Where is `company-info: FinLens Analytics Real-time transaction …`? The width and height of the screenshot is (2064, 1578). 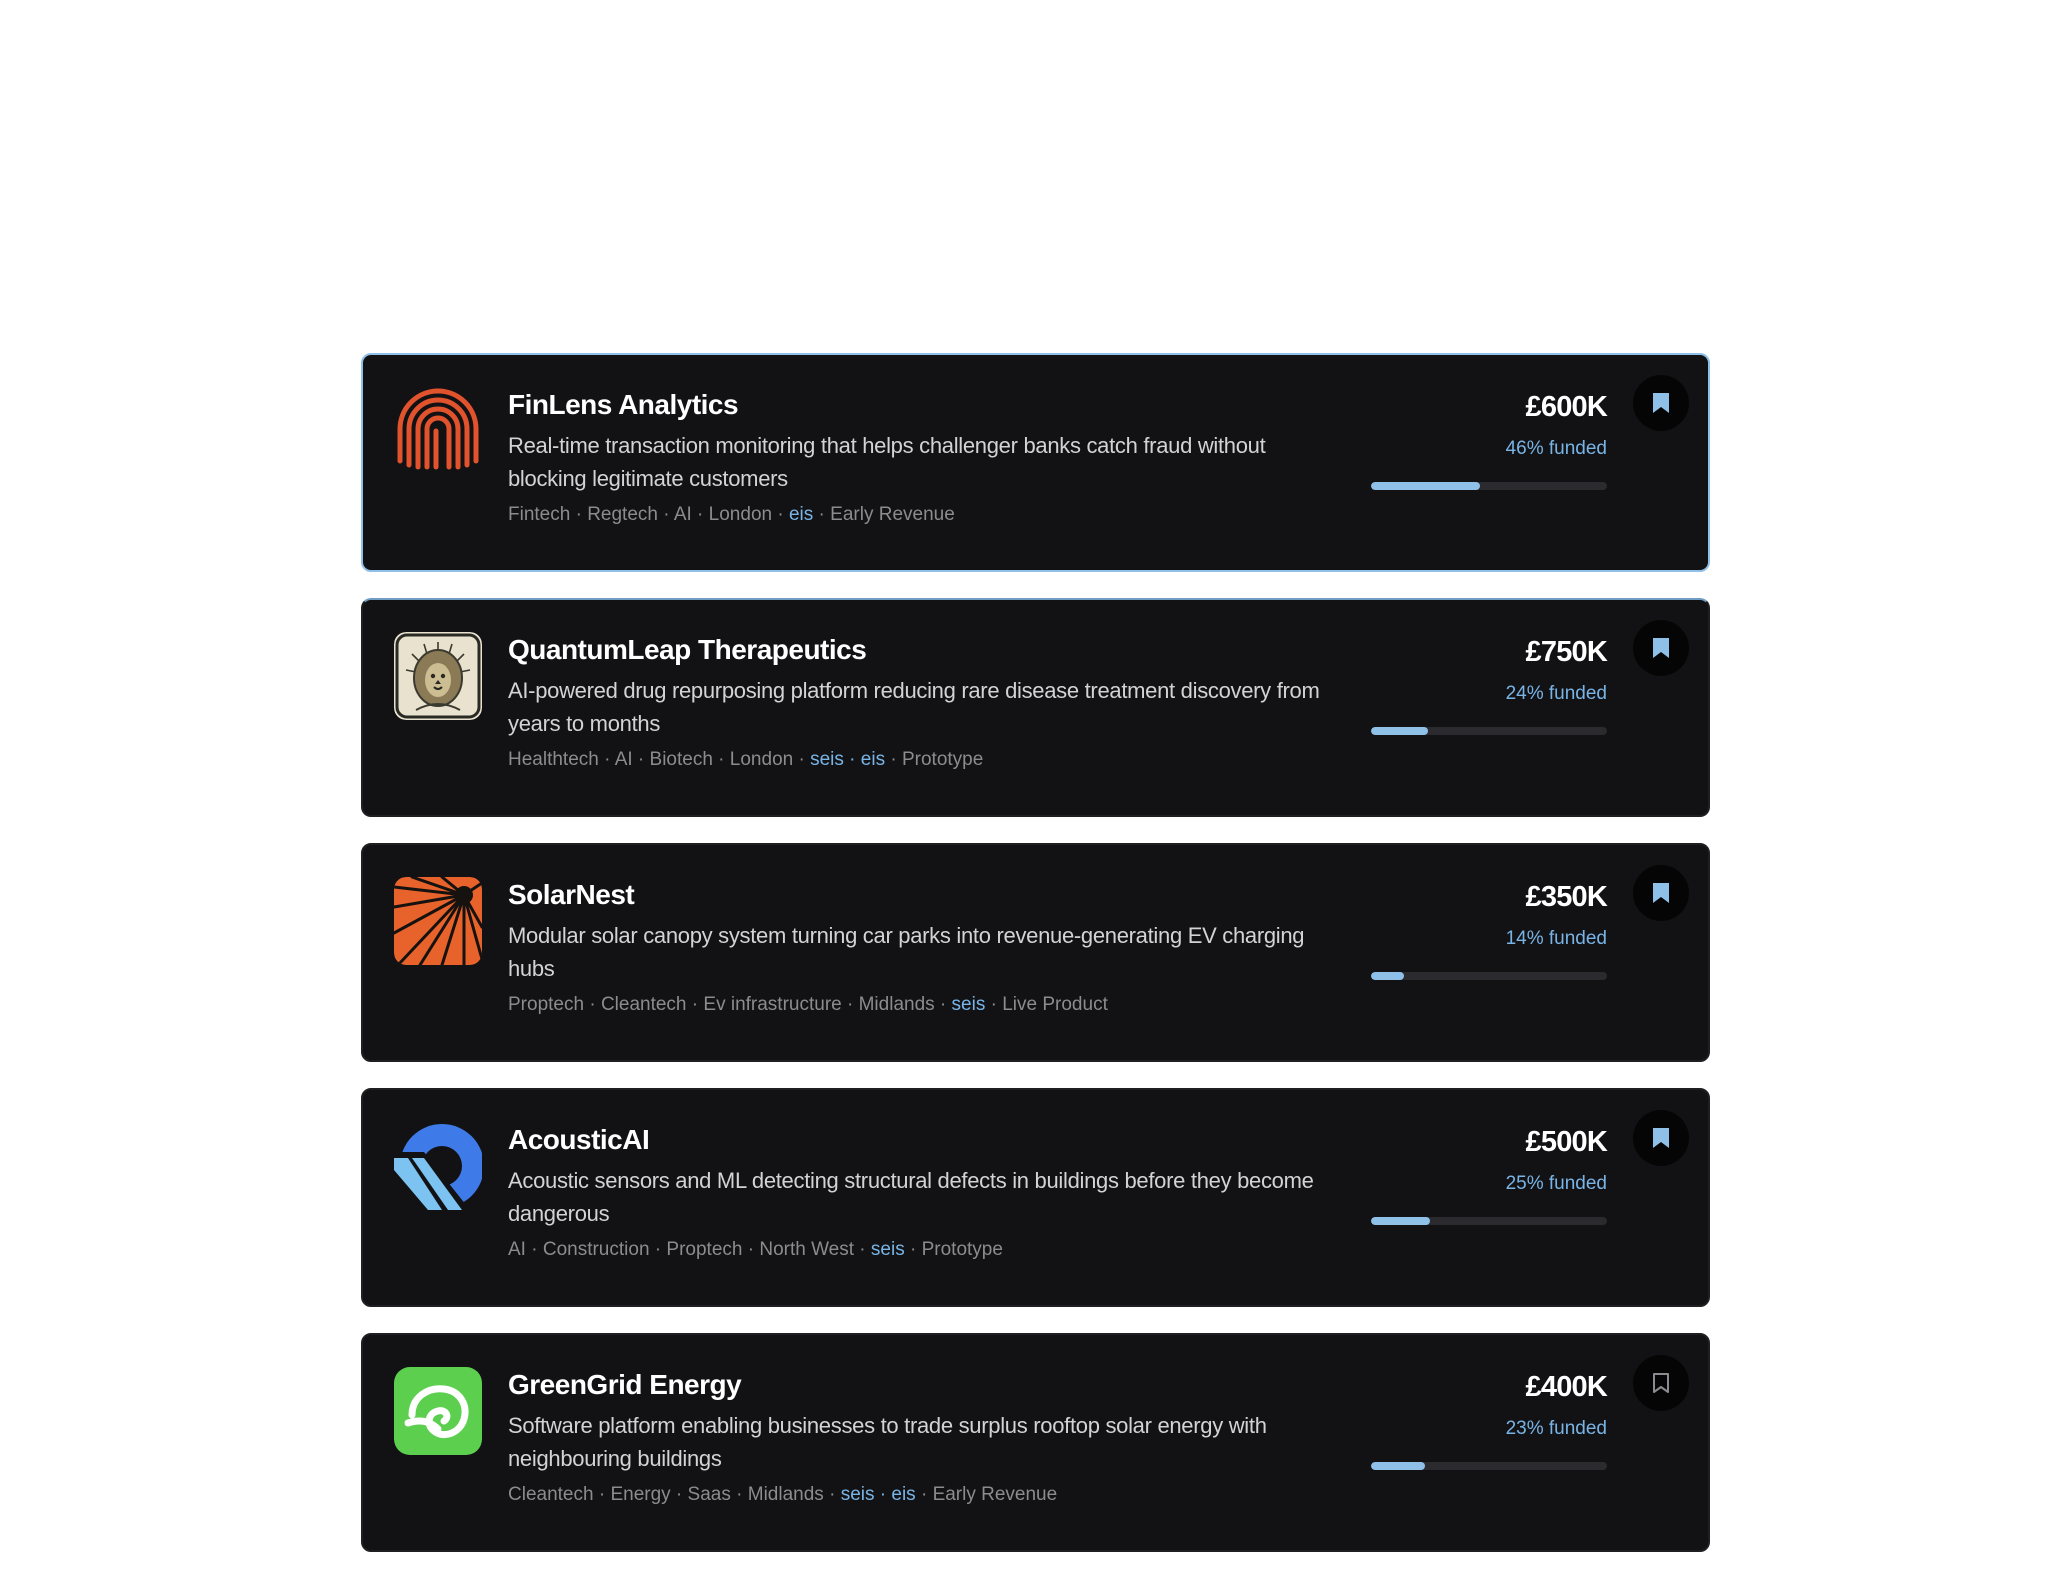 company-info: FinLens Analytics Real-time transaction … is located at coordinates (923, 457).